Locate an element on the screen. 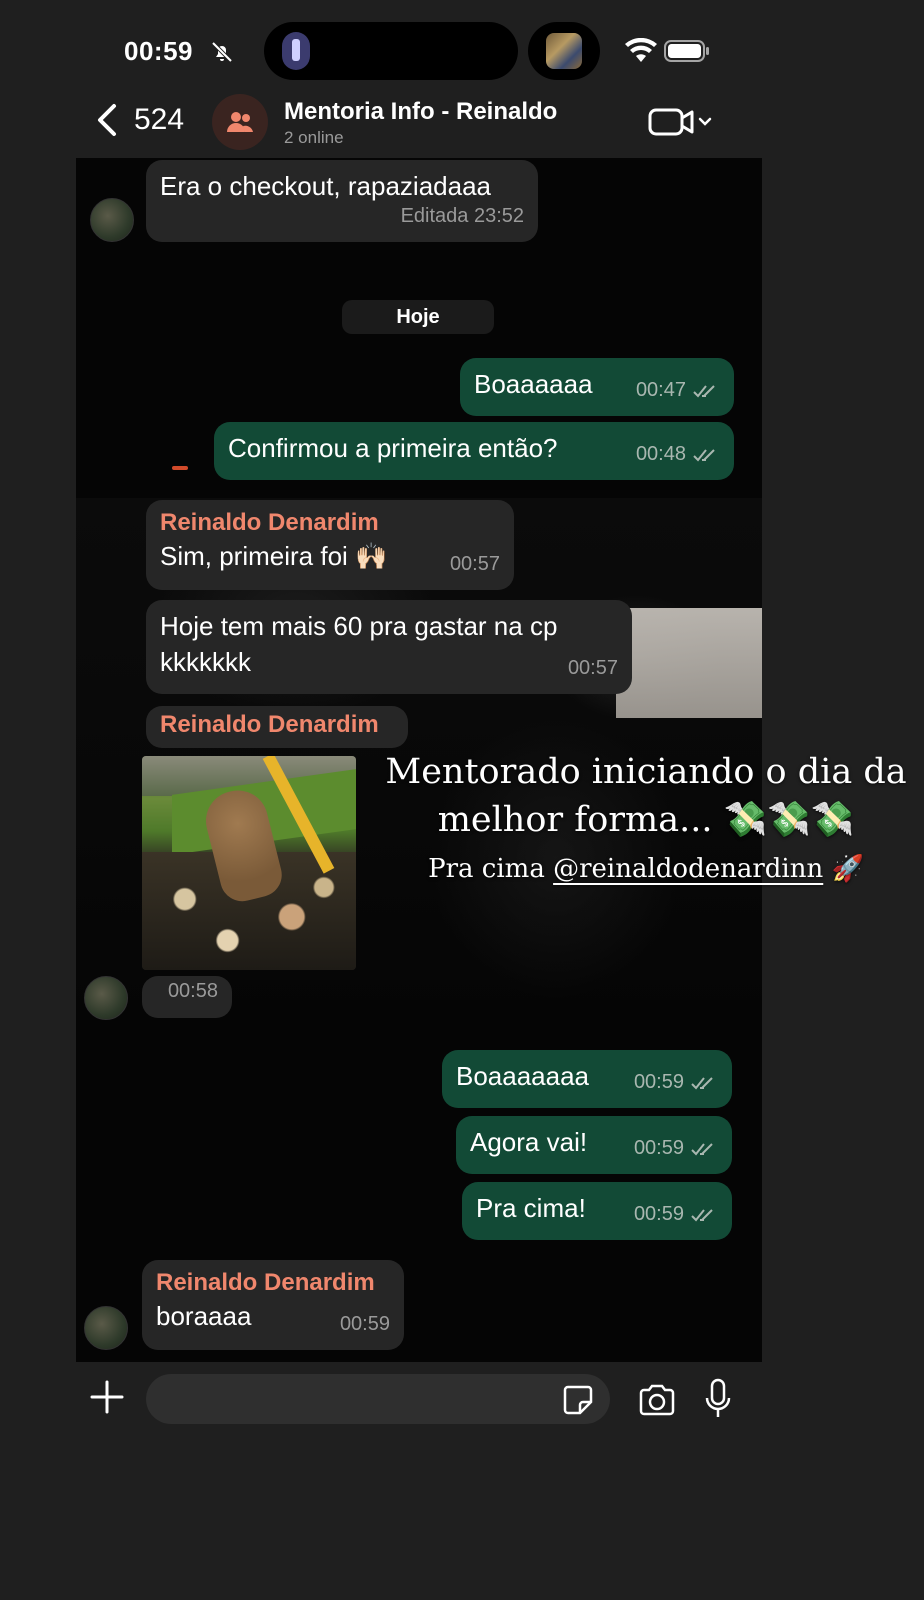 The image size is (924, 1600). caption-emoji: 🚀 is located at coordinates (843, 869).